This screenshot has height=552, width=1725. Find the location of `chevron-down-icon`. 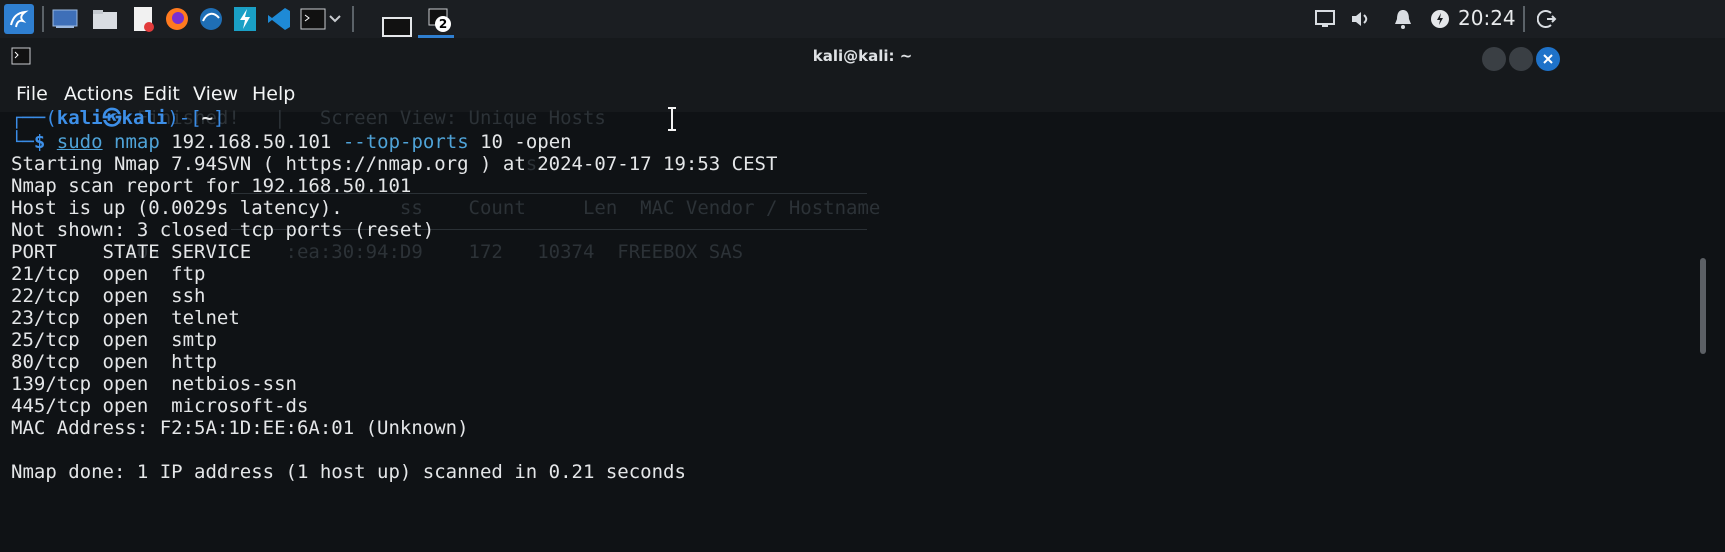

chevron-down-icon is located at coordinates (335, 19).